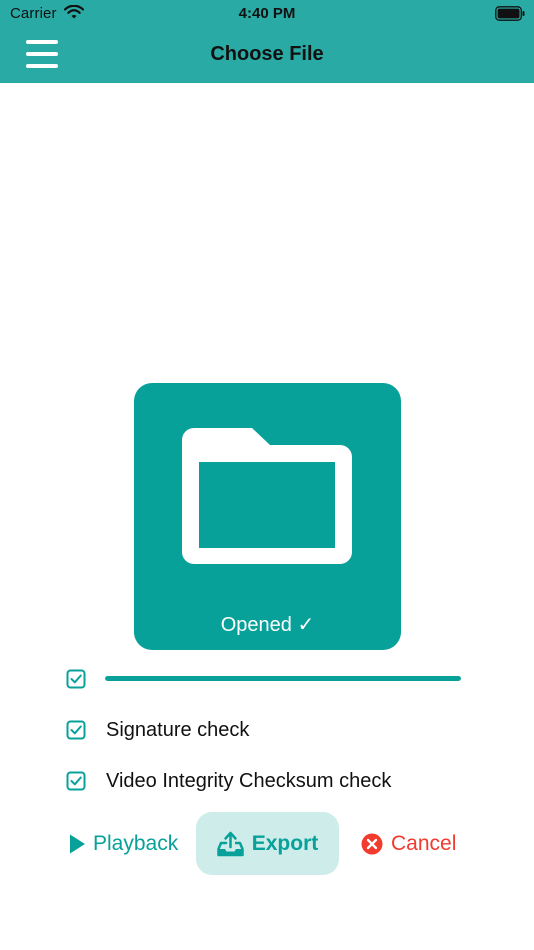 This screenshot has width=534, height=950. I want to click on cancel-button: Cancel, so click(408, 843).